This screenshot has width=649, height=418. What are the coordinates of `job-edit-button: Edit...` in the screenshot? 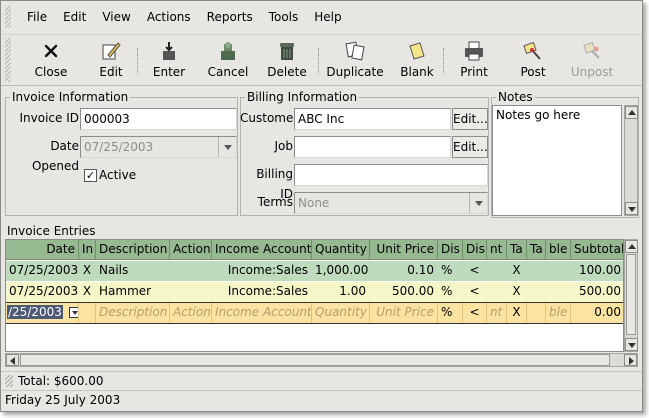 It's located at (470, 147).